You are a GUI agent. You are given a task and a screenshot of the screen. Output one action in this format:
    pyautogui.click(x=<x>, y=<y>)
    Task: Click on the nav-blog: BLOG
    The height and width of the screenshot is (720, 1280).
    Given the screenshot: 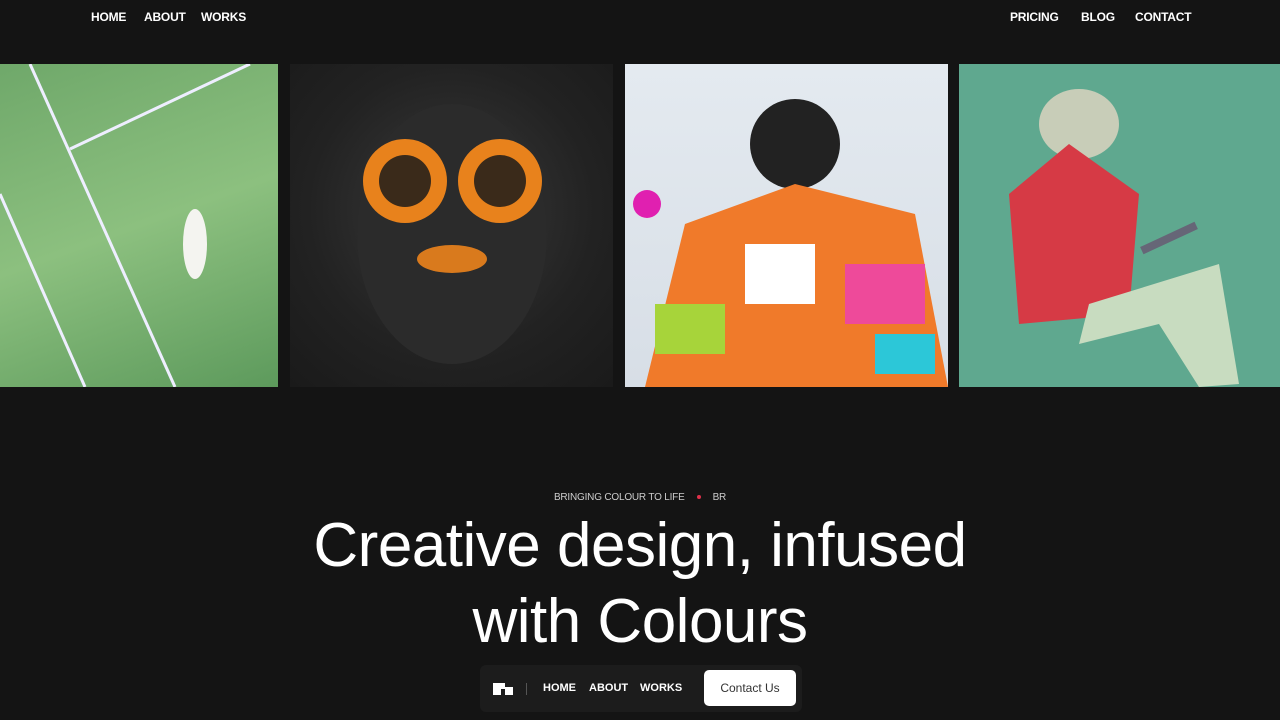 What is the action you would take?
    pyautogui.click(x=1098, y=17)
    